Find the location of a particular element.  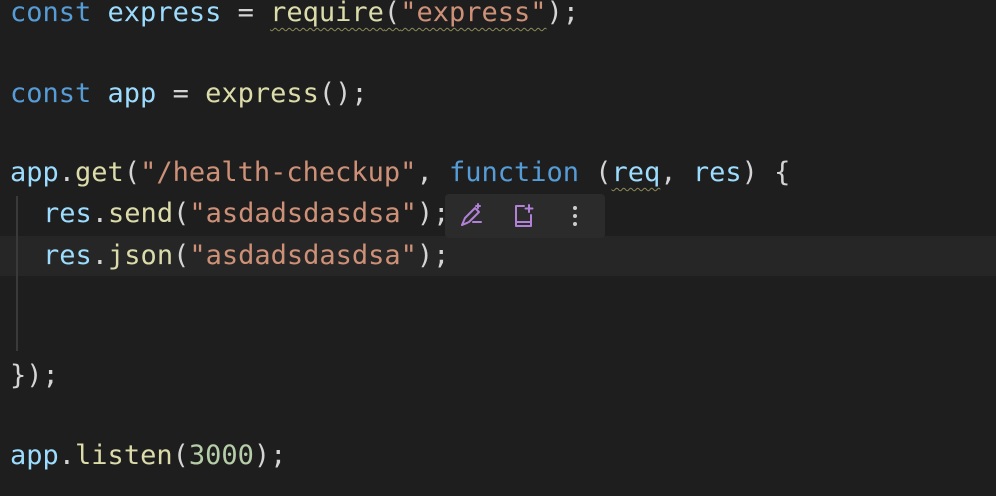

token-string: "express" is located at coordinates (473, 14).